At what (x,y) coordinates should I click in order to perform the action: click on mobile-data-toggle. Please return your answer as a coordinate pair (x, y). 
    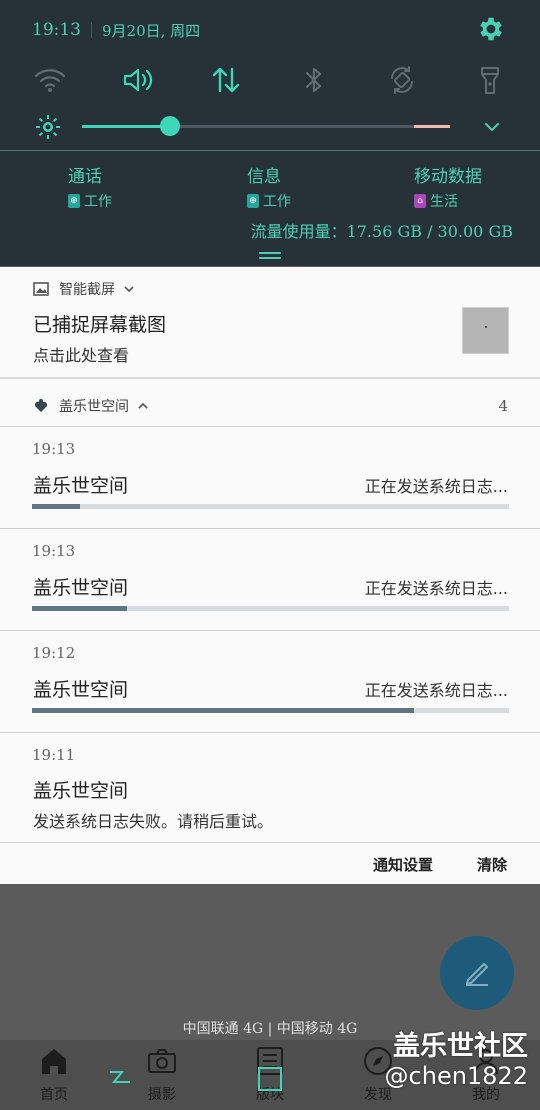
    Looking at the image, I should click on (226, 80).